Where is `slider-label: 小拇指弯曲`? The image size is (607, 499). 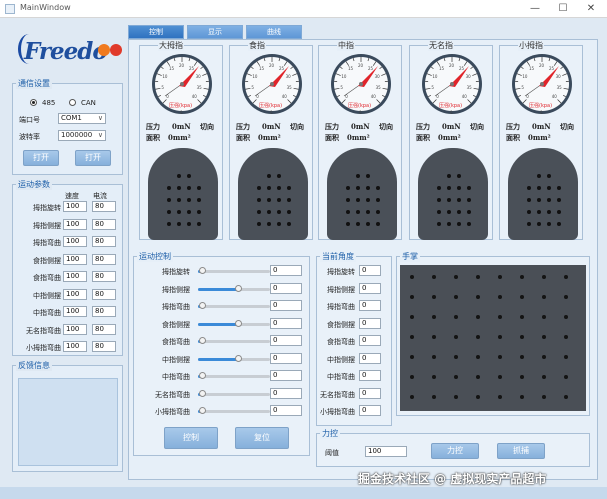
slider-label: 小拇指弯曲 is located at coordinates (172, 412).